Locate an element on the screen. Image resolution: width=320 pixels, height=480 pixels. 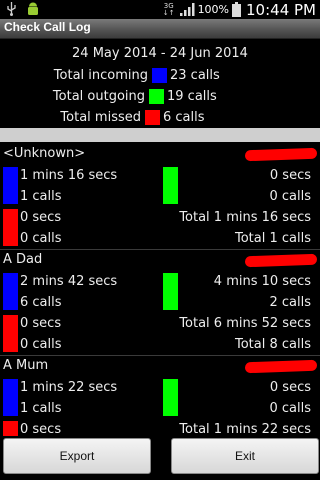
battery-percent: 100% is located at coordinates (213, 9).